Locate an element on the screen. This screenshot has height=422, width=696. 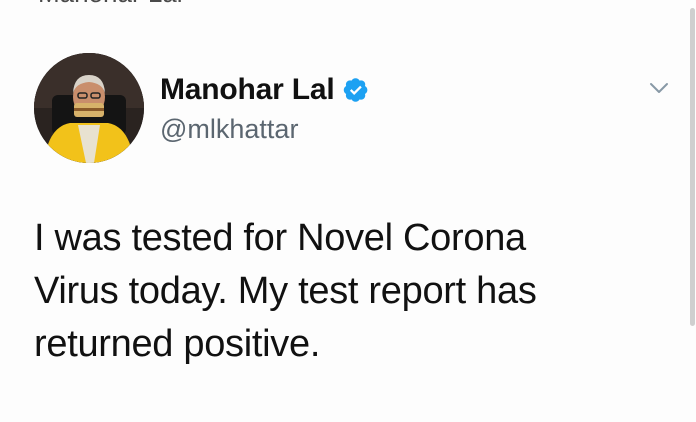
author-name-row: Manohar Lal is located at coordinates (264, 90).